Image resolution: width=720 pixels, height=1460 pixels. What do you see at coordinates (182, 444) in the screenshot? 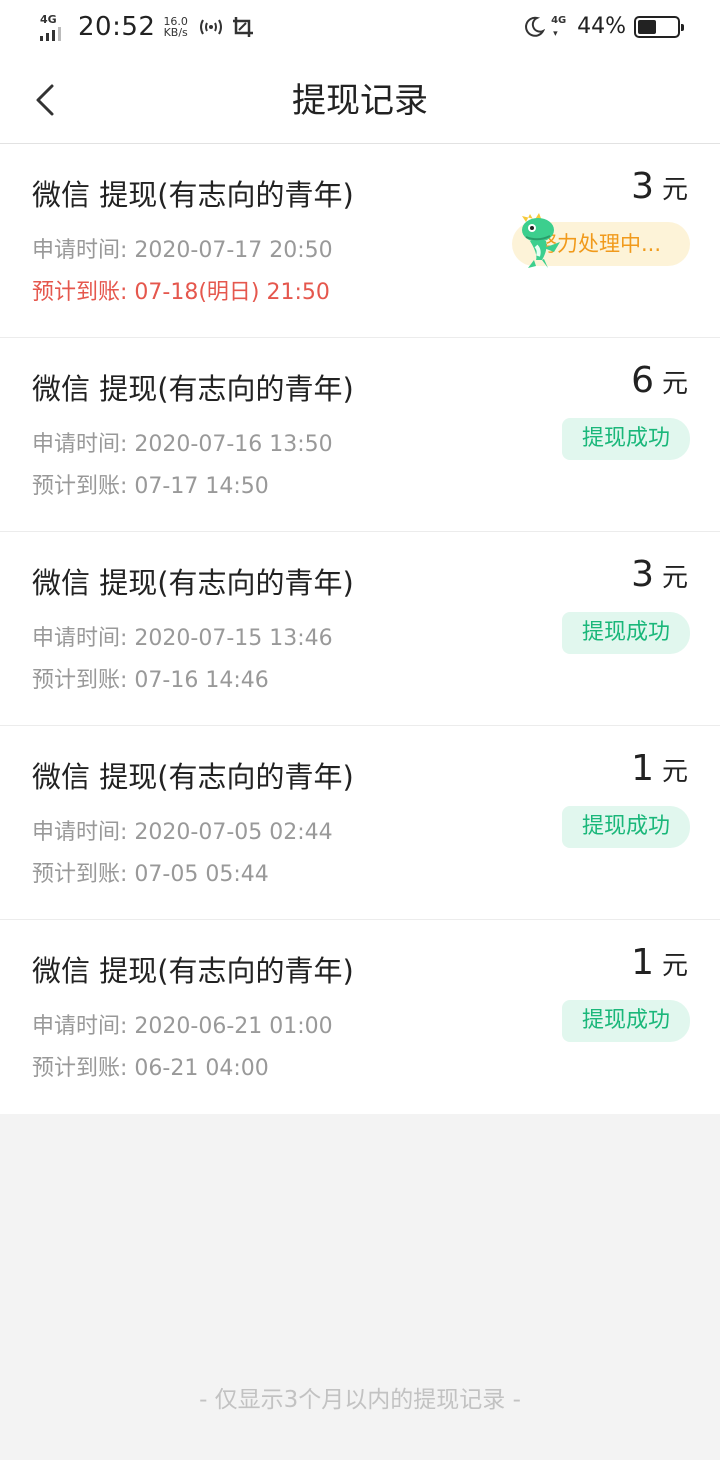
I see `record-apply-time: 申请时间: 2020-07-16 13:50` at bounding box center [182, 444].